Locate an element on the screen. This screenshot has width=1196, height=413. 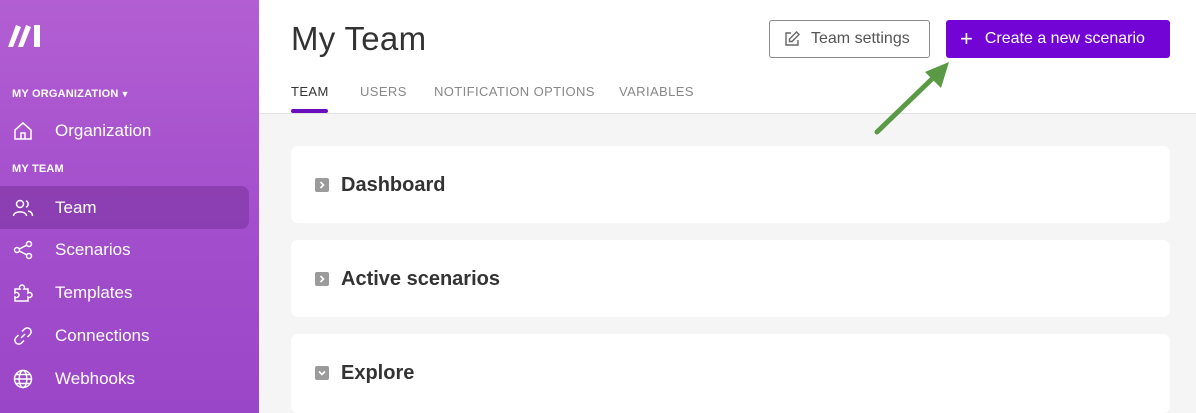
home-icon is located at coordinates (23, 131).